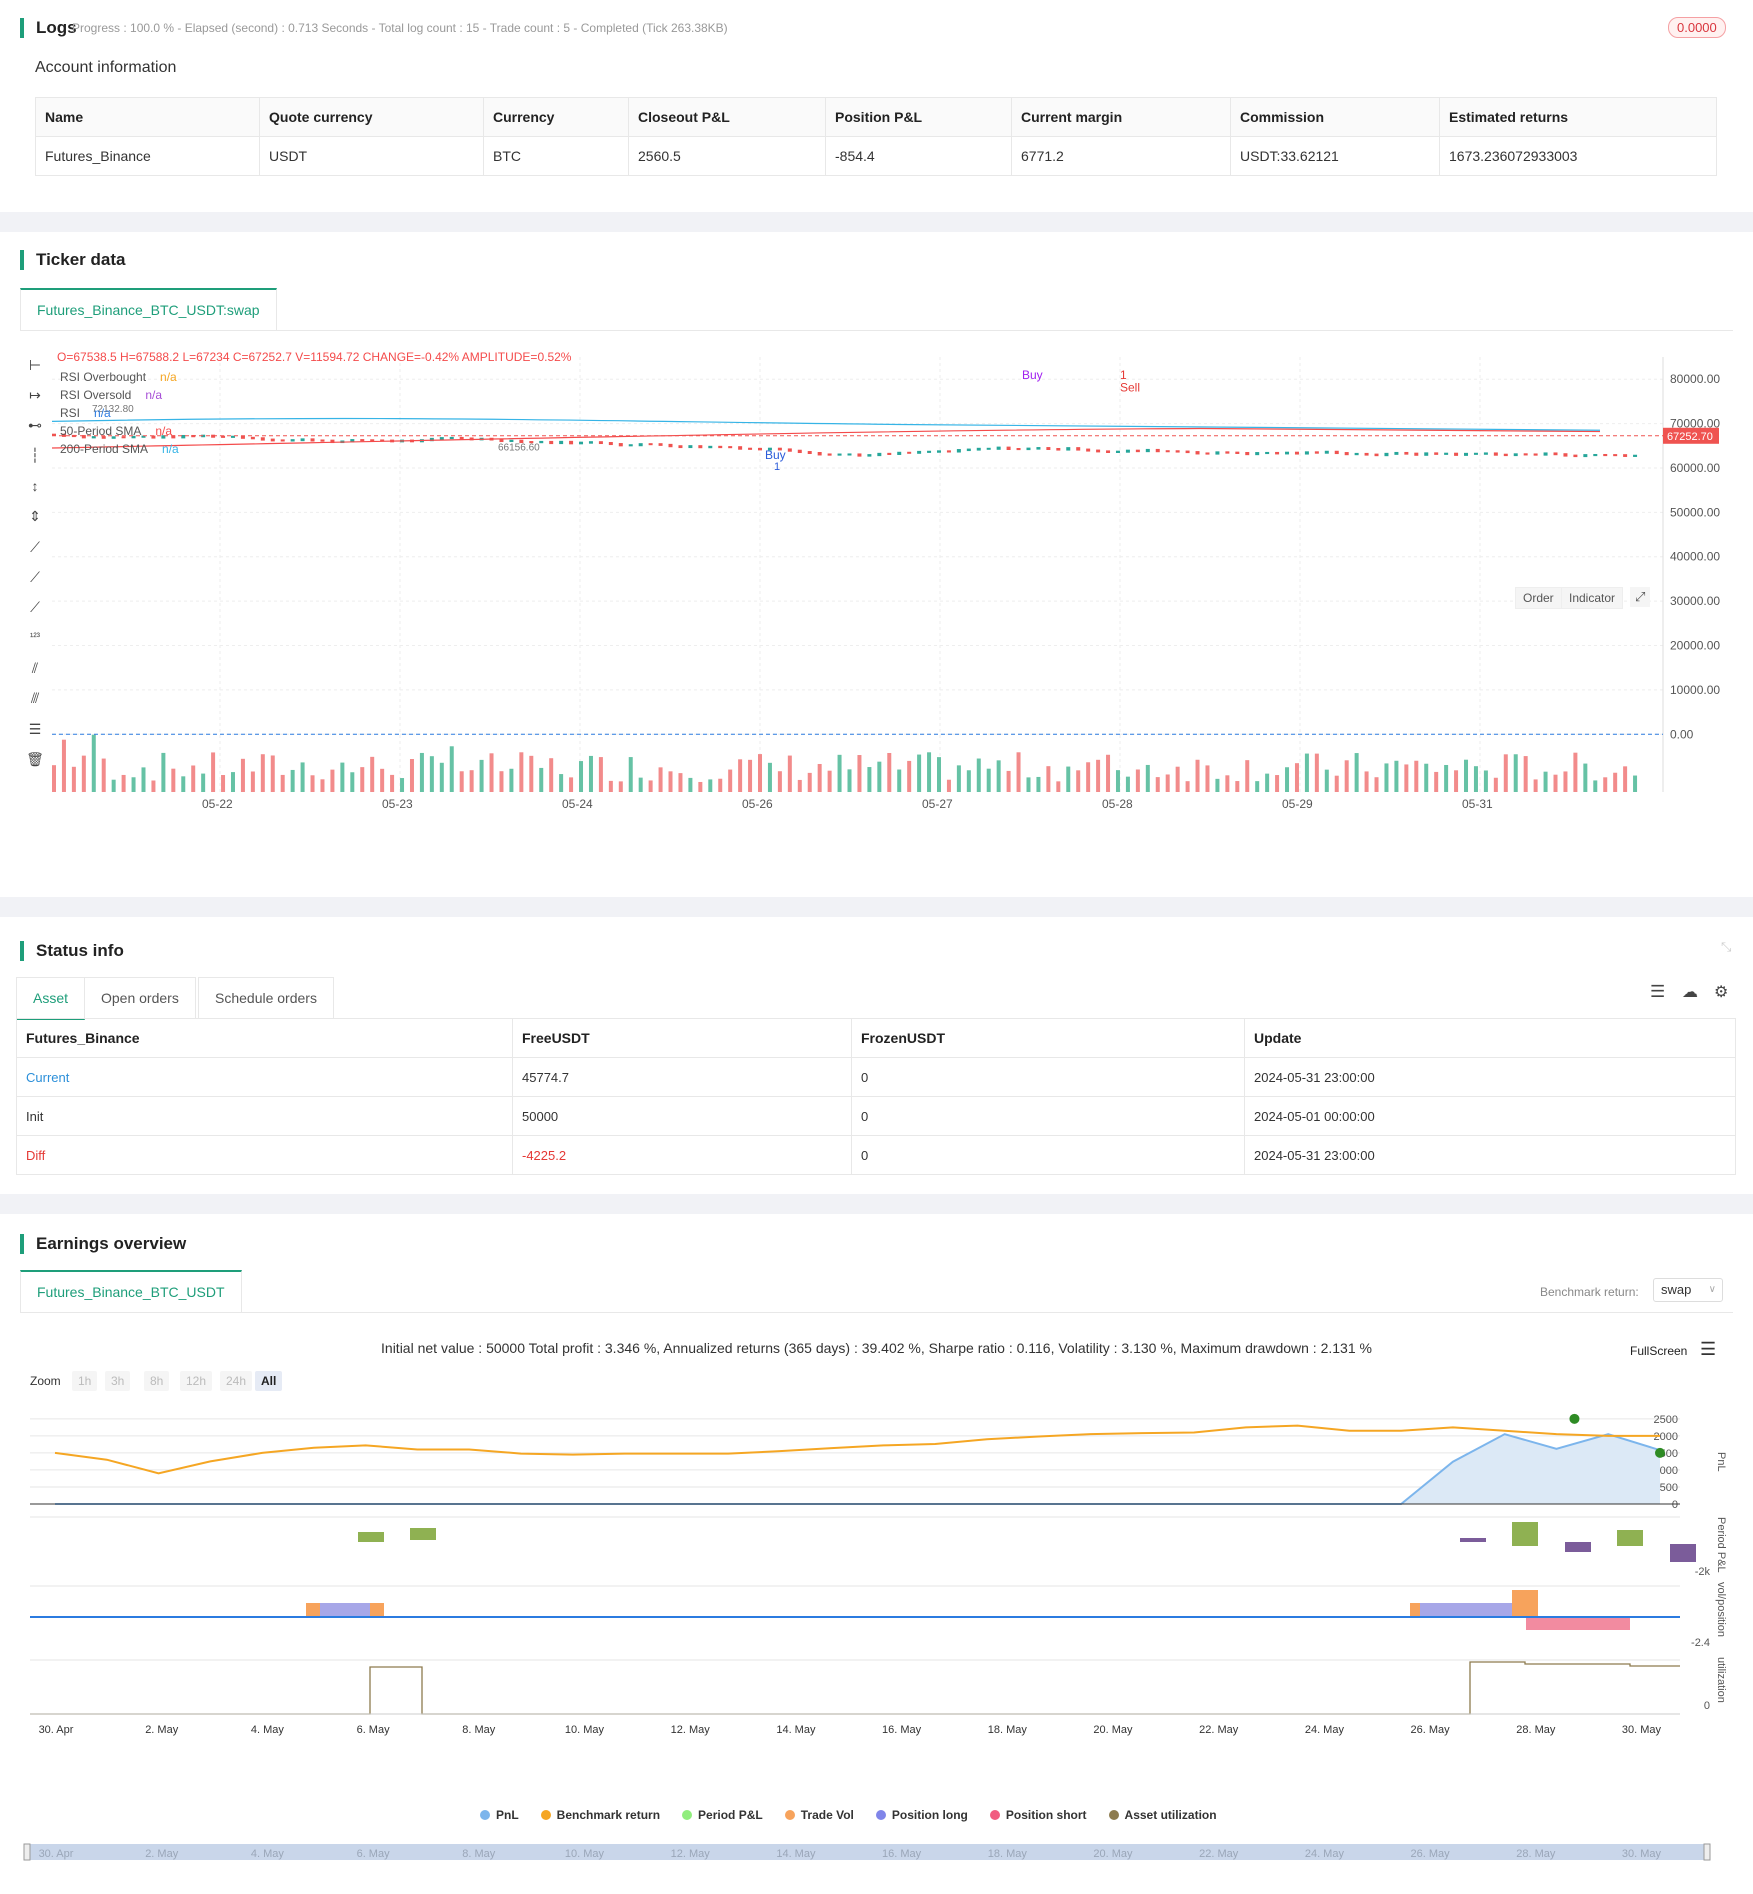  Describe the element at coordinates (269, 1381) in the screenshot. I see `zoom-All-button: All` at that location.